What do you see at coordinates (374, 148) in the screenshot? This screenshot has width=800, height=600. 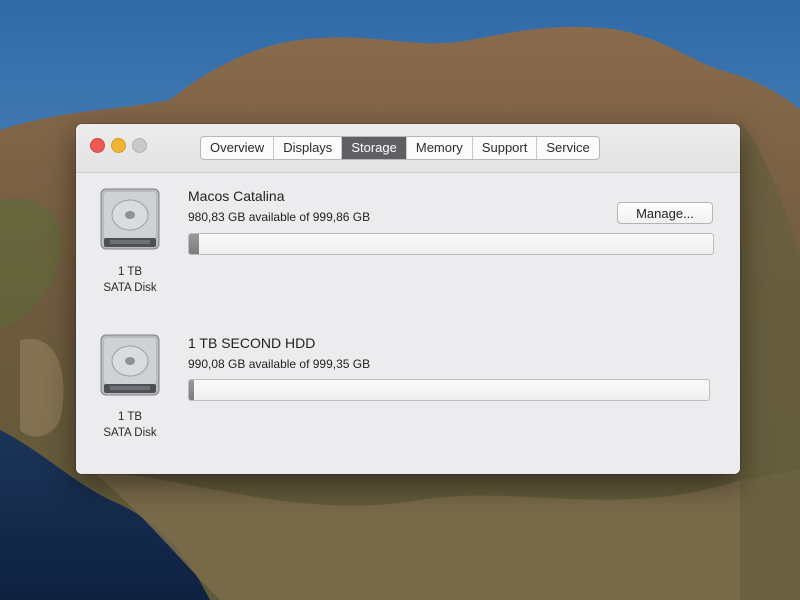 I see `tab-storage: Storage` at bounding box center [374, 148].